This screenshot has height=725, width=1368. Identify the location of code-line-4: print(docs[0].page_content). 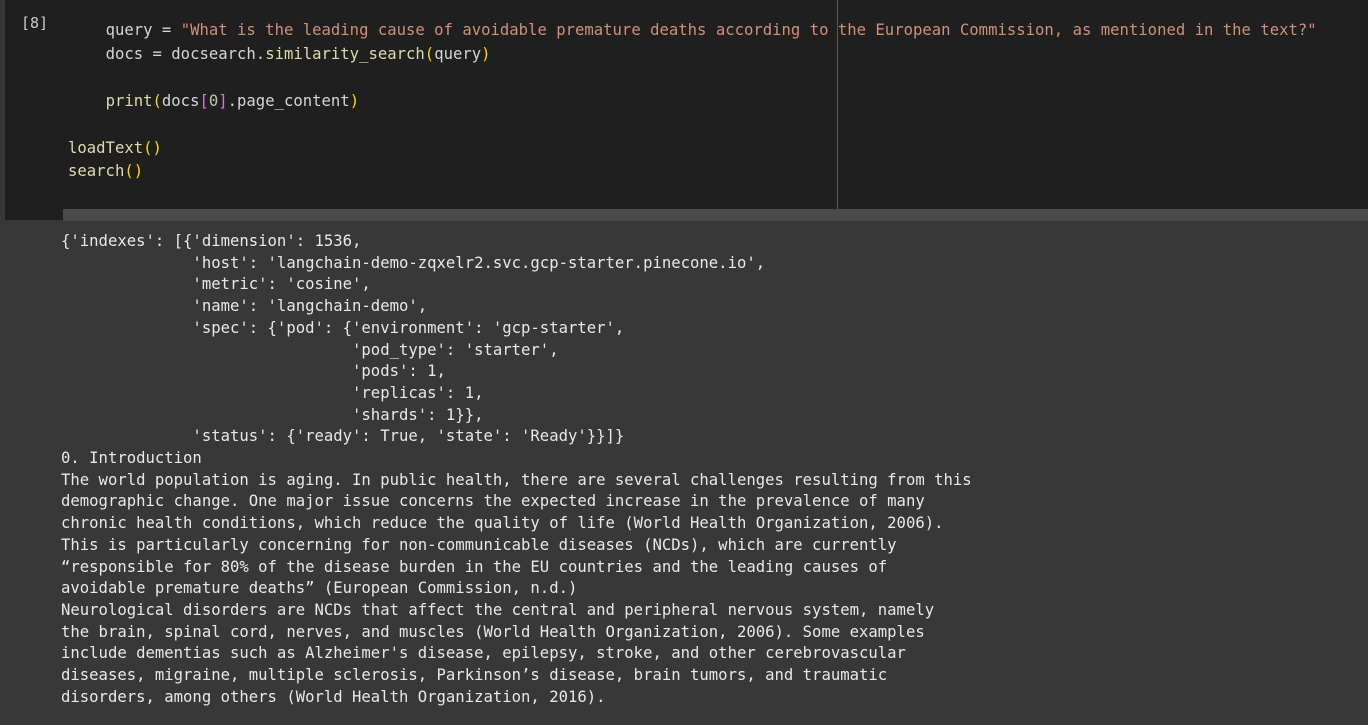
(232, 100).